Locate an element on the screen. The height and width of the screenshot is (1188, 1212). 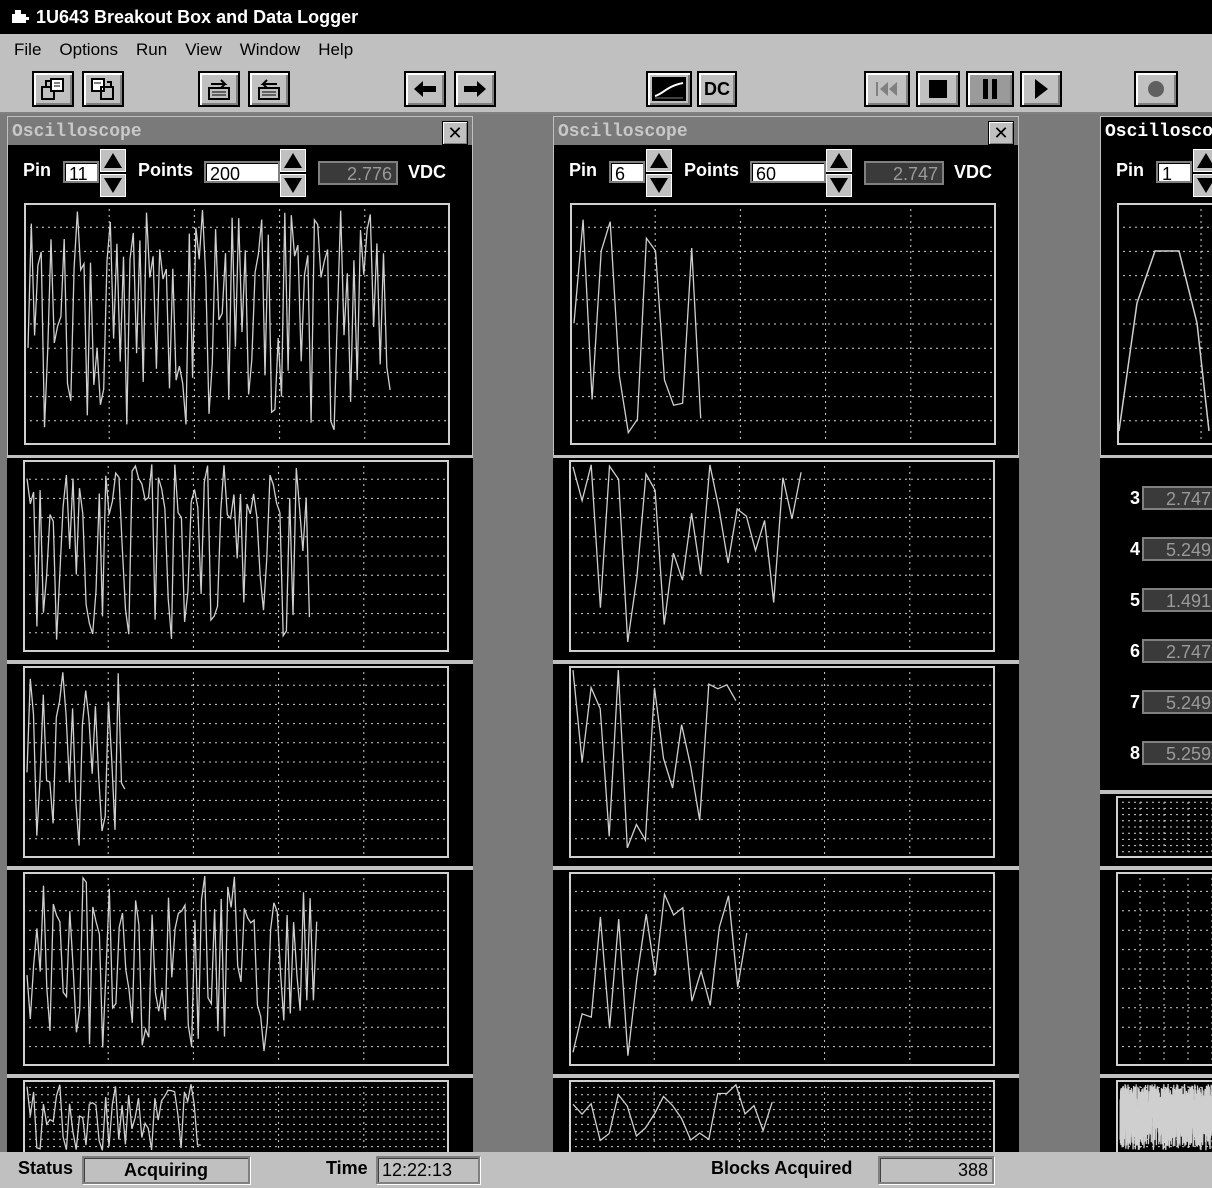
voltage-unit: VDC is located at coordinates (427, 172).